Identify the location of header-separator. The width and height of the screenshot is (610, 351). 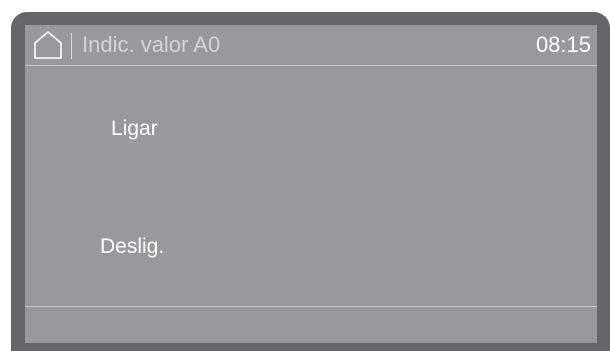
(71, 46).